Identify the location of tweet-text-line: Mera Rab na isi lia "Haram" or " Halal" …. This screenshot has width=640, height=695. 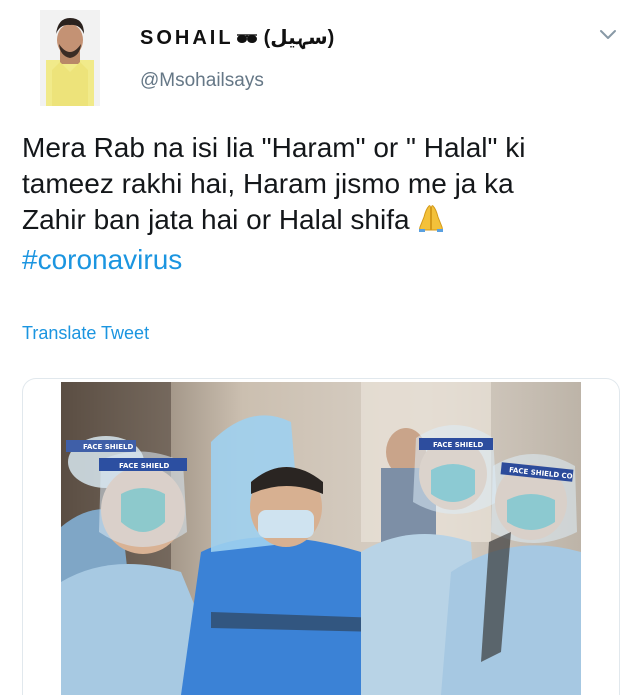
(274, 147).